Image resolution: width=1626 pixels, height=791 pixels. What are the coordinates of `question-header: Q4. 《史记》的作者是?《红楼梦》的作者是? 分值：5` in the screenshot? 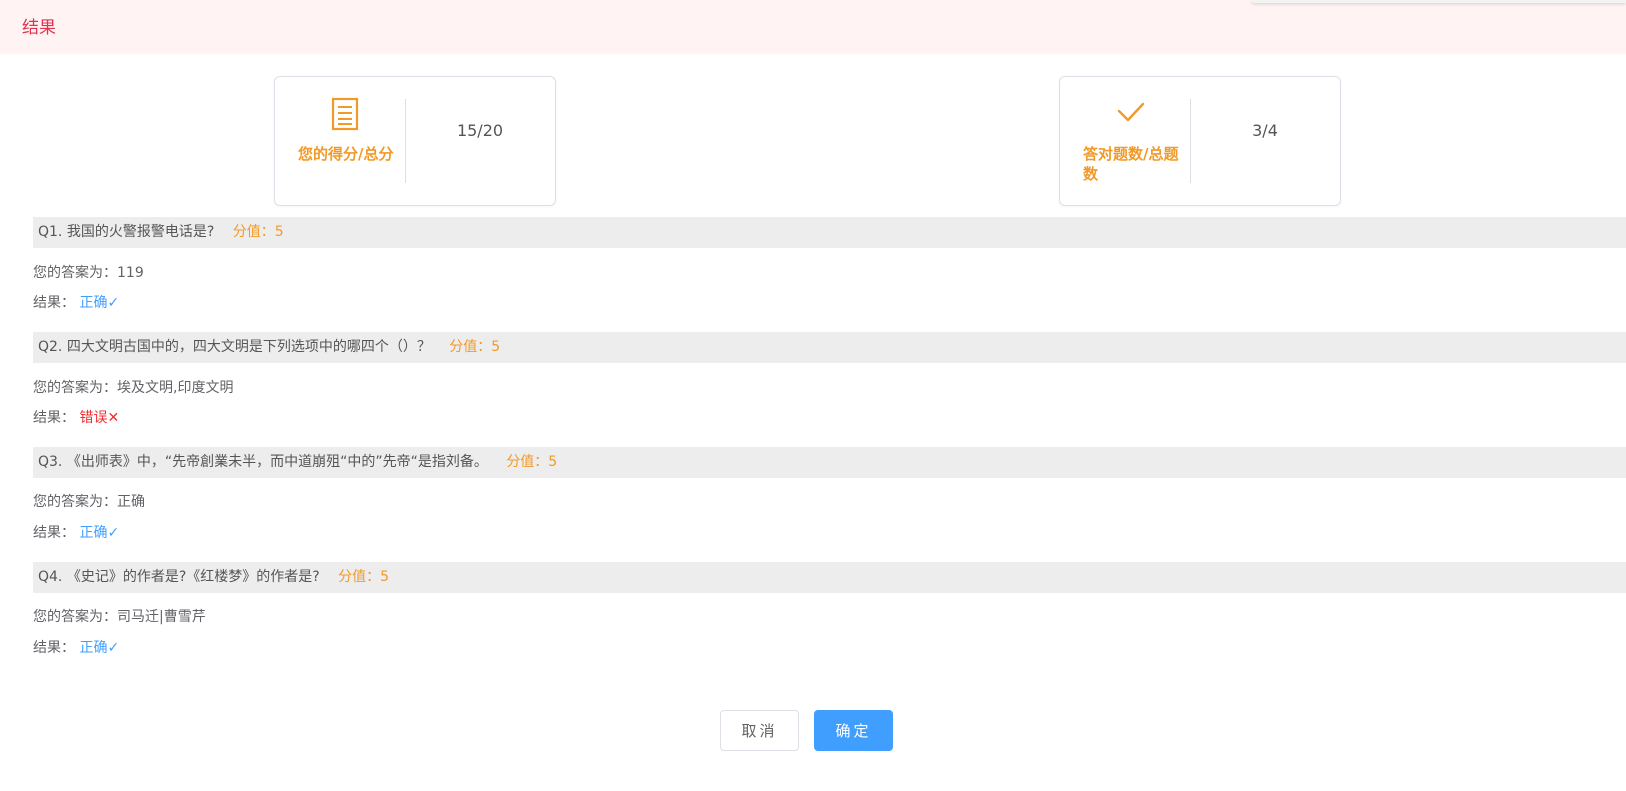 It's located at (829, 577).